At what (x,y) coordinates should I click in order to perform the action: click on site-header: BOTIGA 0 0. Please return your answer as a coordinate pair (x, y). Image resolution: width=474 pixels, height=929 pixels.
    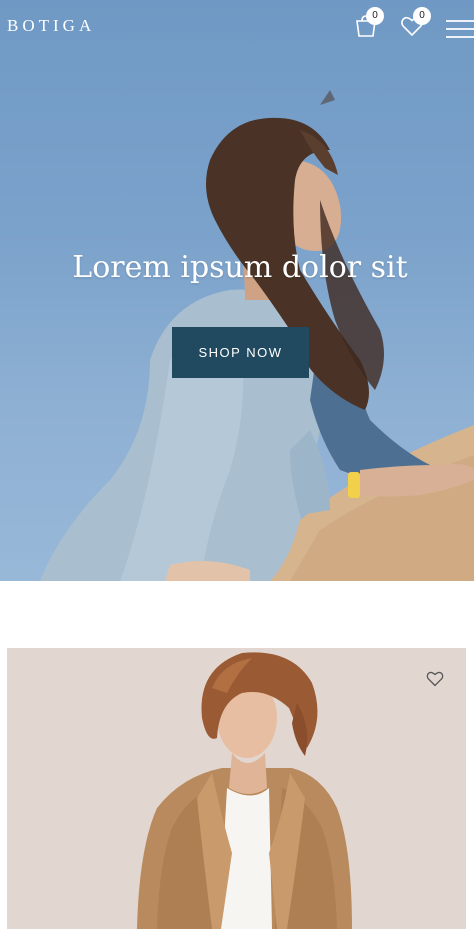
    Looking at the image, I should click on (237, 26).